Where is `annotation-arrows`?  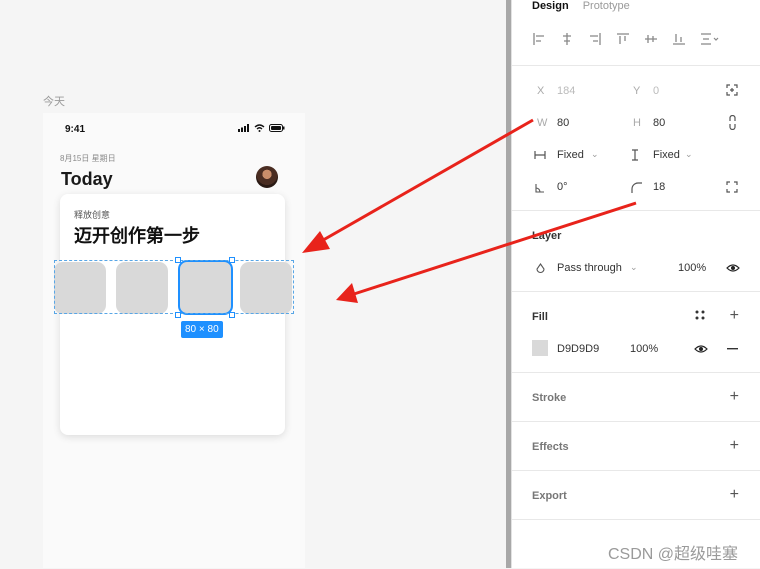 annotation-arrows is located at coordinates (469, 210).